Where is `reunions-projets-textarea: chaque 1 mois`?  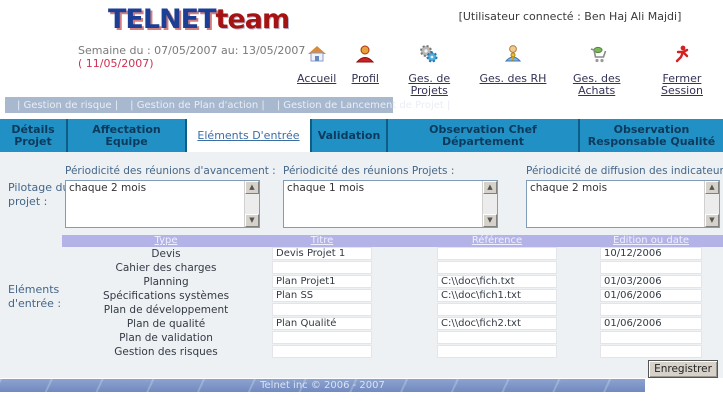 reunions-projets-textarea: chaque 1 mois is located at coordinates (383, 204).